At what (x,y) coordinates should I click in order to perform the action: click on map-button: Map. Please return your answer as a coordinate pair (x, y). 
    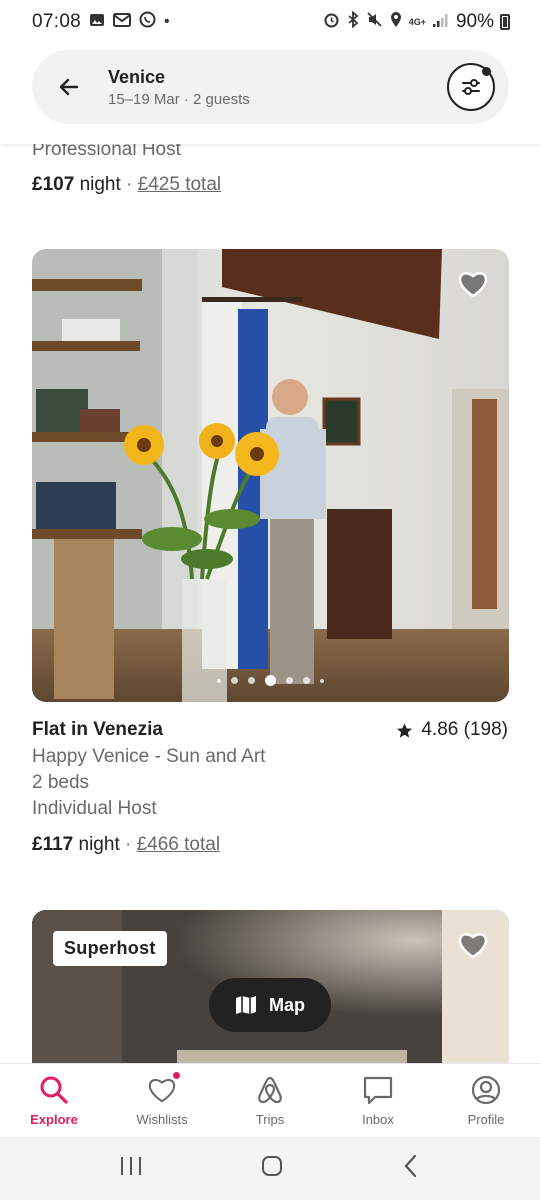
    Looking at the image, I should click on (270, 1005).